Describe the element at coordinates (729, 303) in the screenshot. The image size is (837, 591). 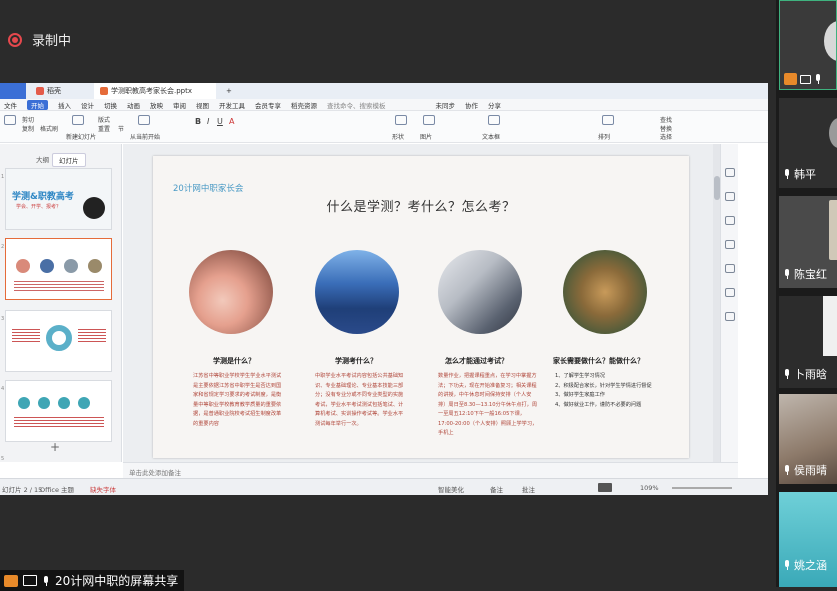
I see `right-tool-strip` at that location.